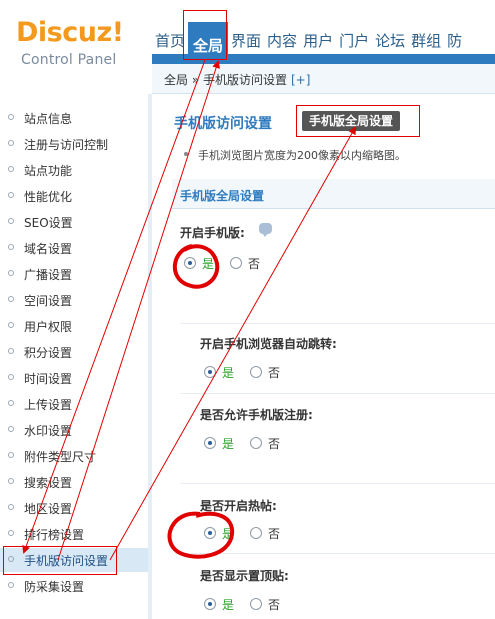  Describe the element at coordinates (264, 533) in the screenshot. I see `radio-group-hot-threads: 是 否` at that location.